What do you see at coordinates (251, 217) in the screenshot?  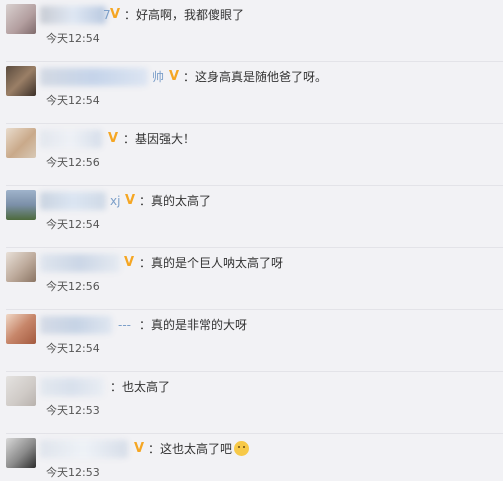 I see `comment-item: xj V ：真的太高了 今天12:54` at bounding box center [251, 217].